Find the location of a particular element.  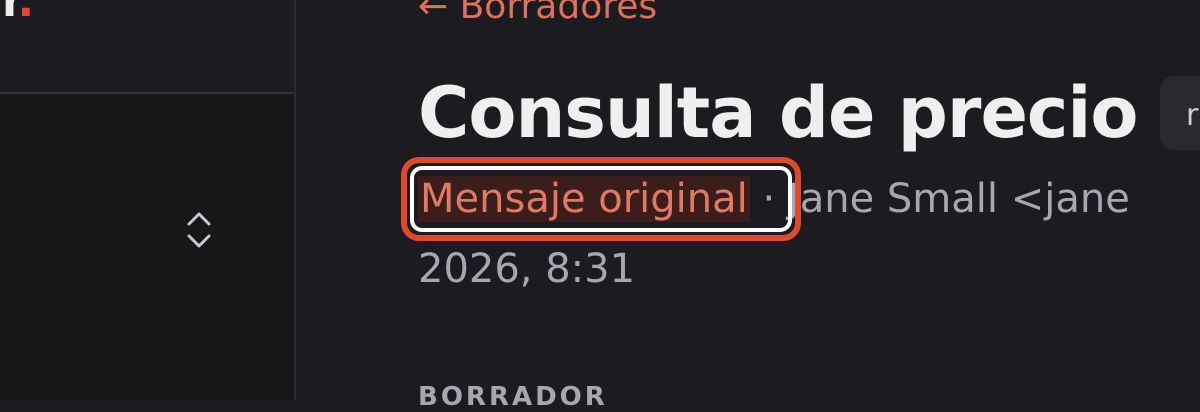

chevron-up-down-svg is located at coordinates (199, 230).